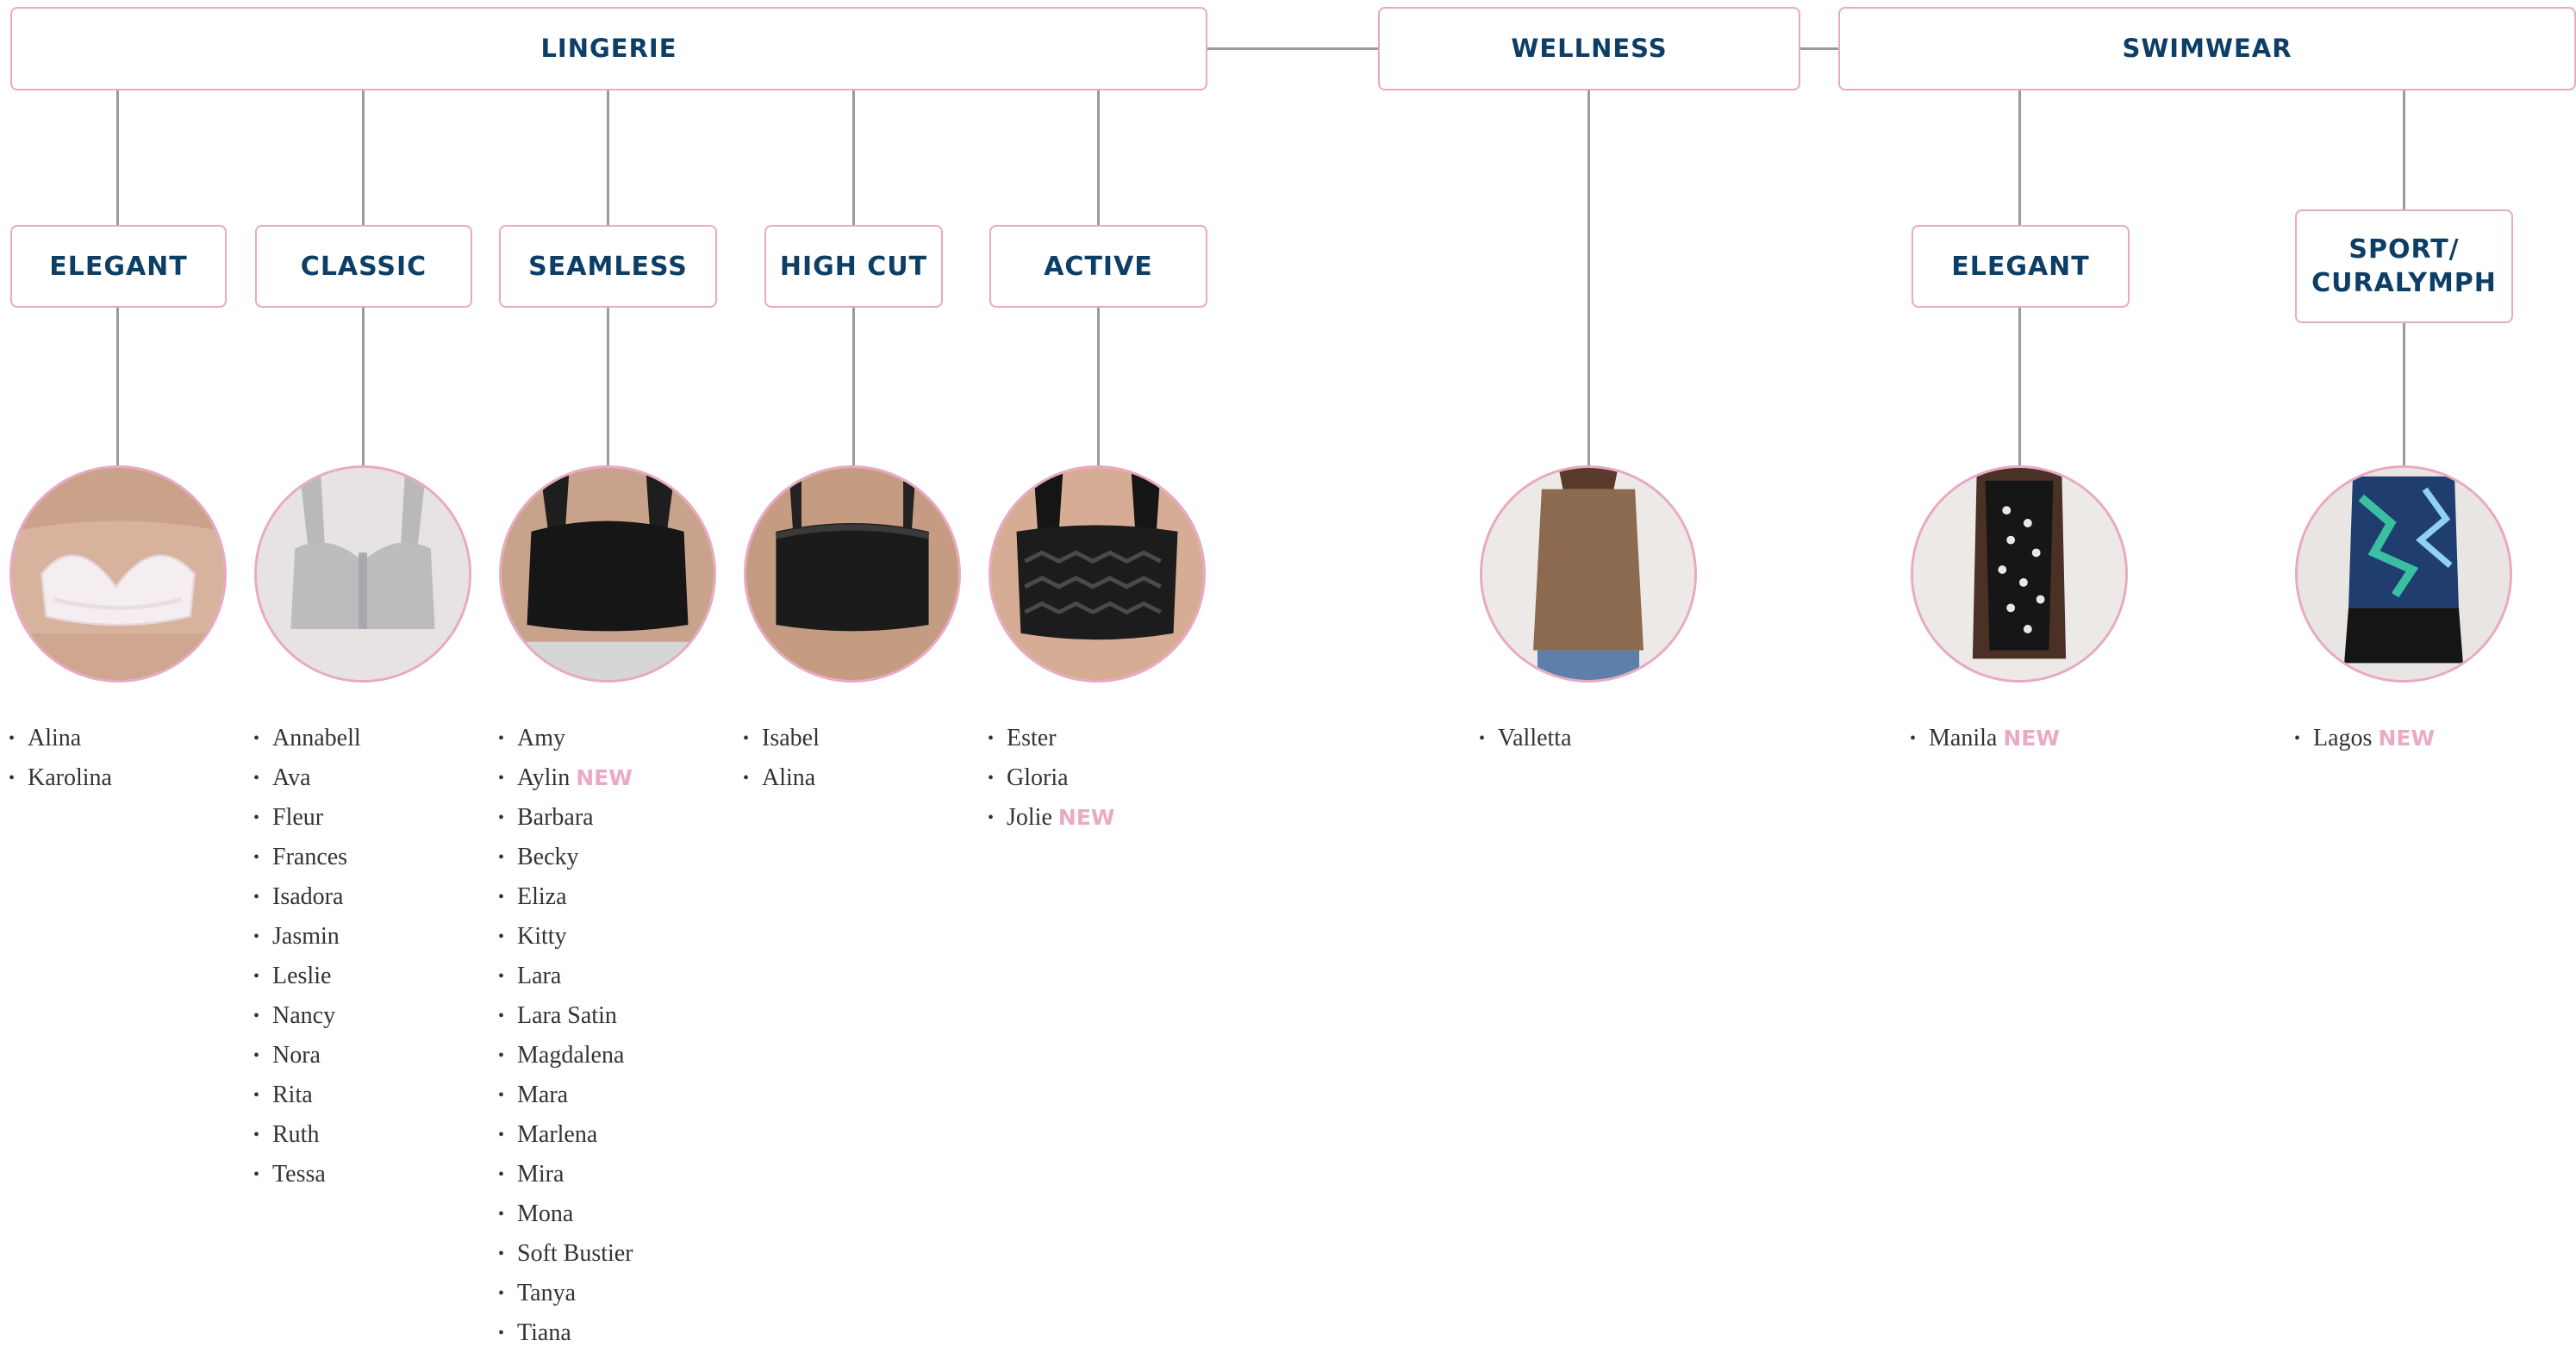 The image size is (2576, 1353). Describe the element at coordinates (118, 266) in the screenshot. I see `subcategory-elegant-lingerie: ELEGANT` at that location.